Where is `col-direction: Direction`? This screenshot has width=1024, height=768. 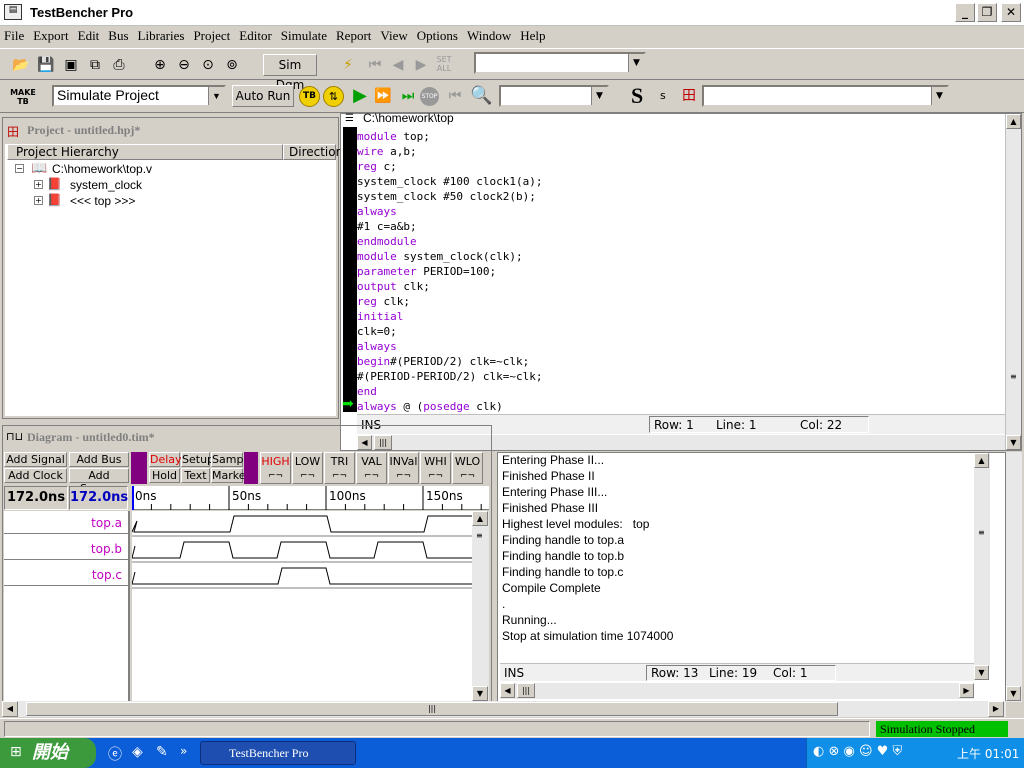 col-direction: Direction is located at coordinates (313, 152).